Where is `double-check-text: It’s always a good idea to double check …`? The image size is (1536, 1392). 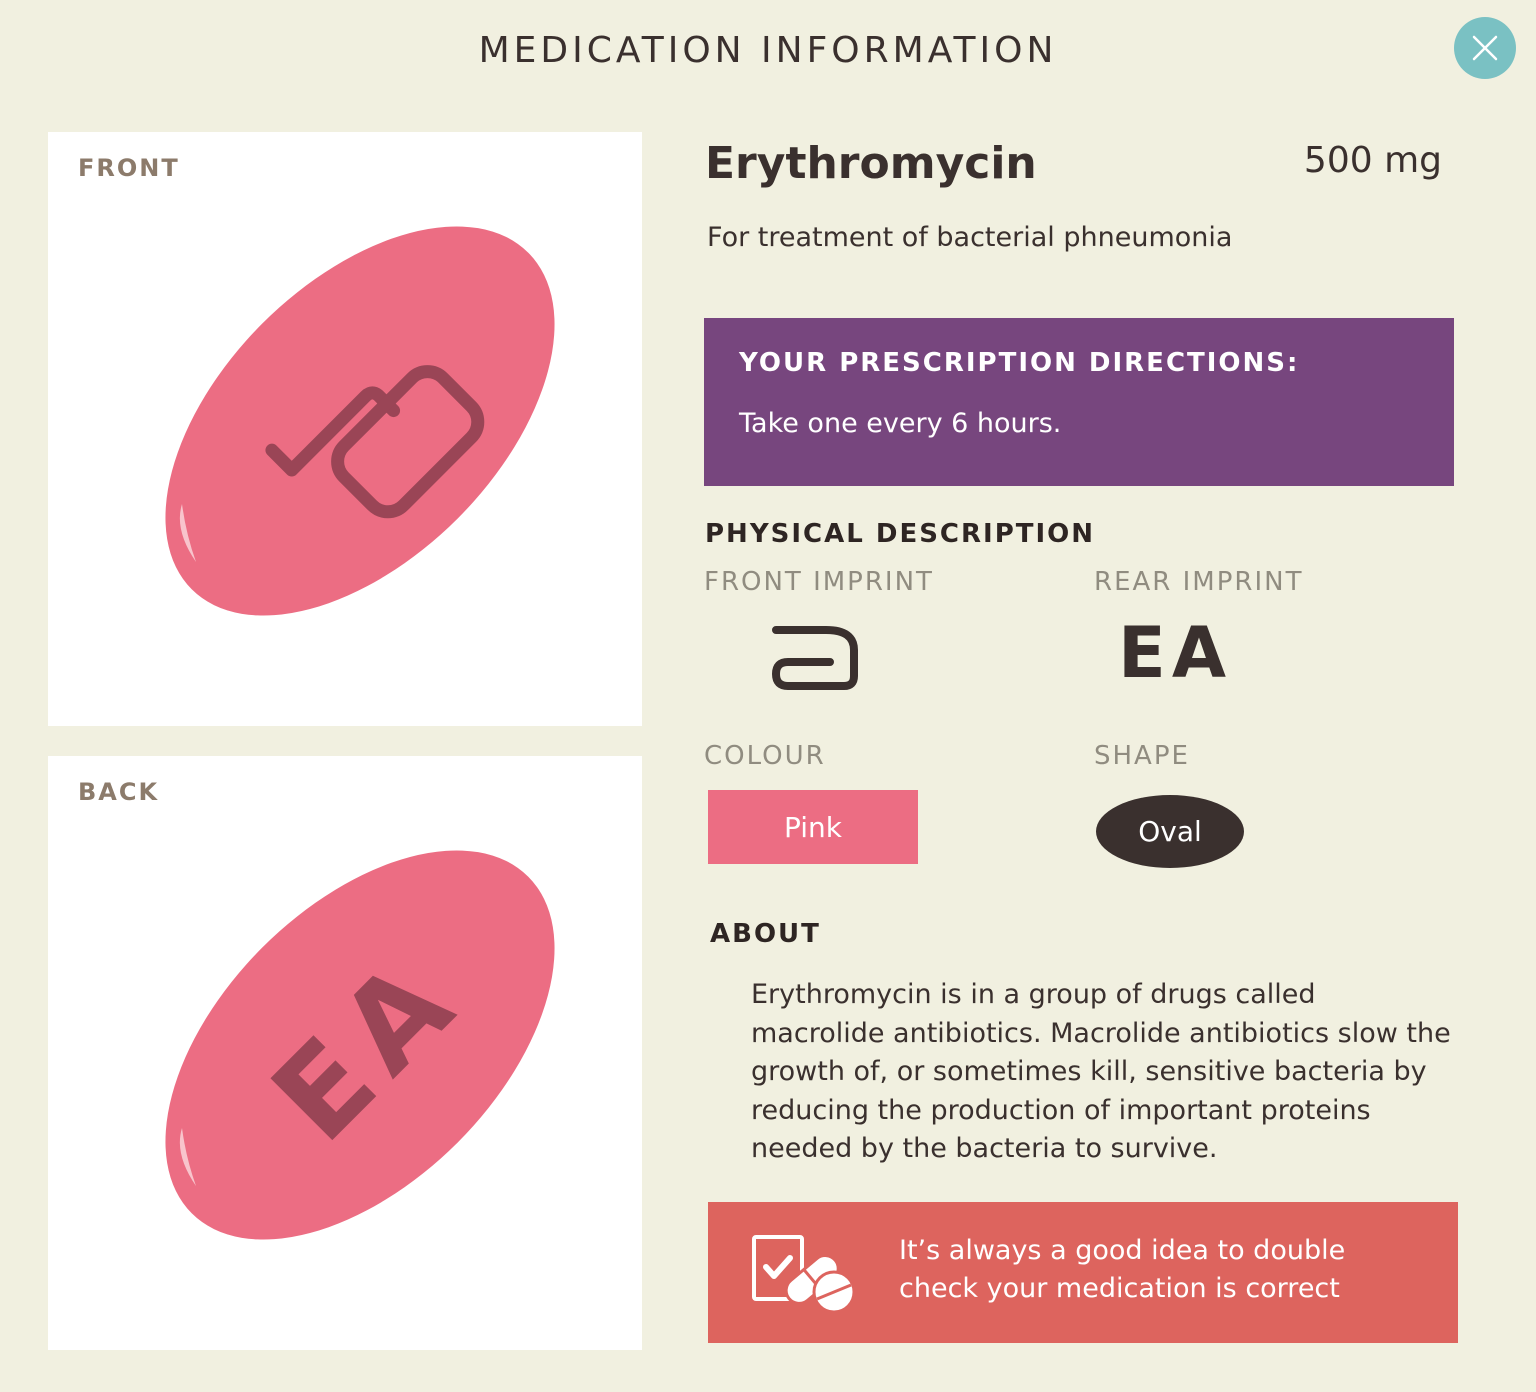
double-check-text: It’s always a good idea to double check … is located at coordinates (1122, 1269).